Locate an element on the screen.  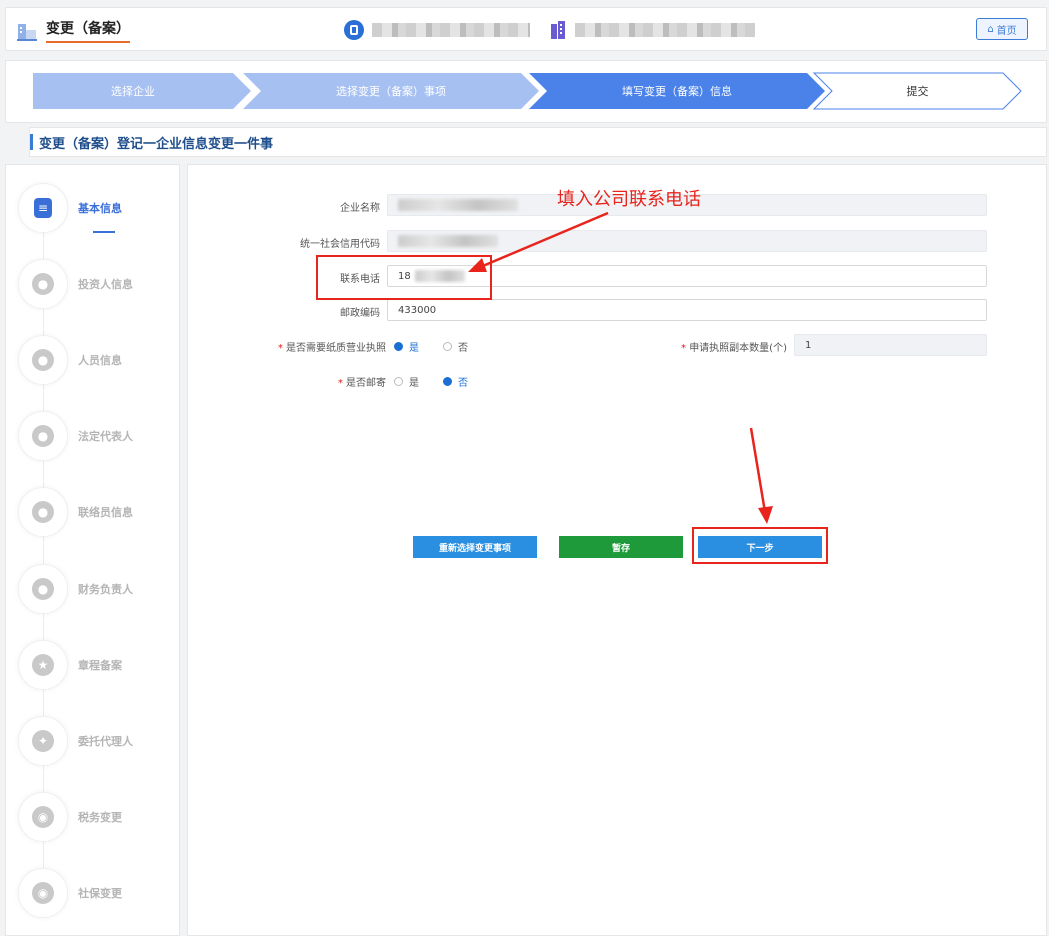
people-icon: ● is located at coordinates (43, 360).